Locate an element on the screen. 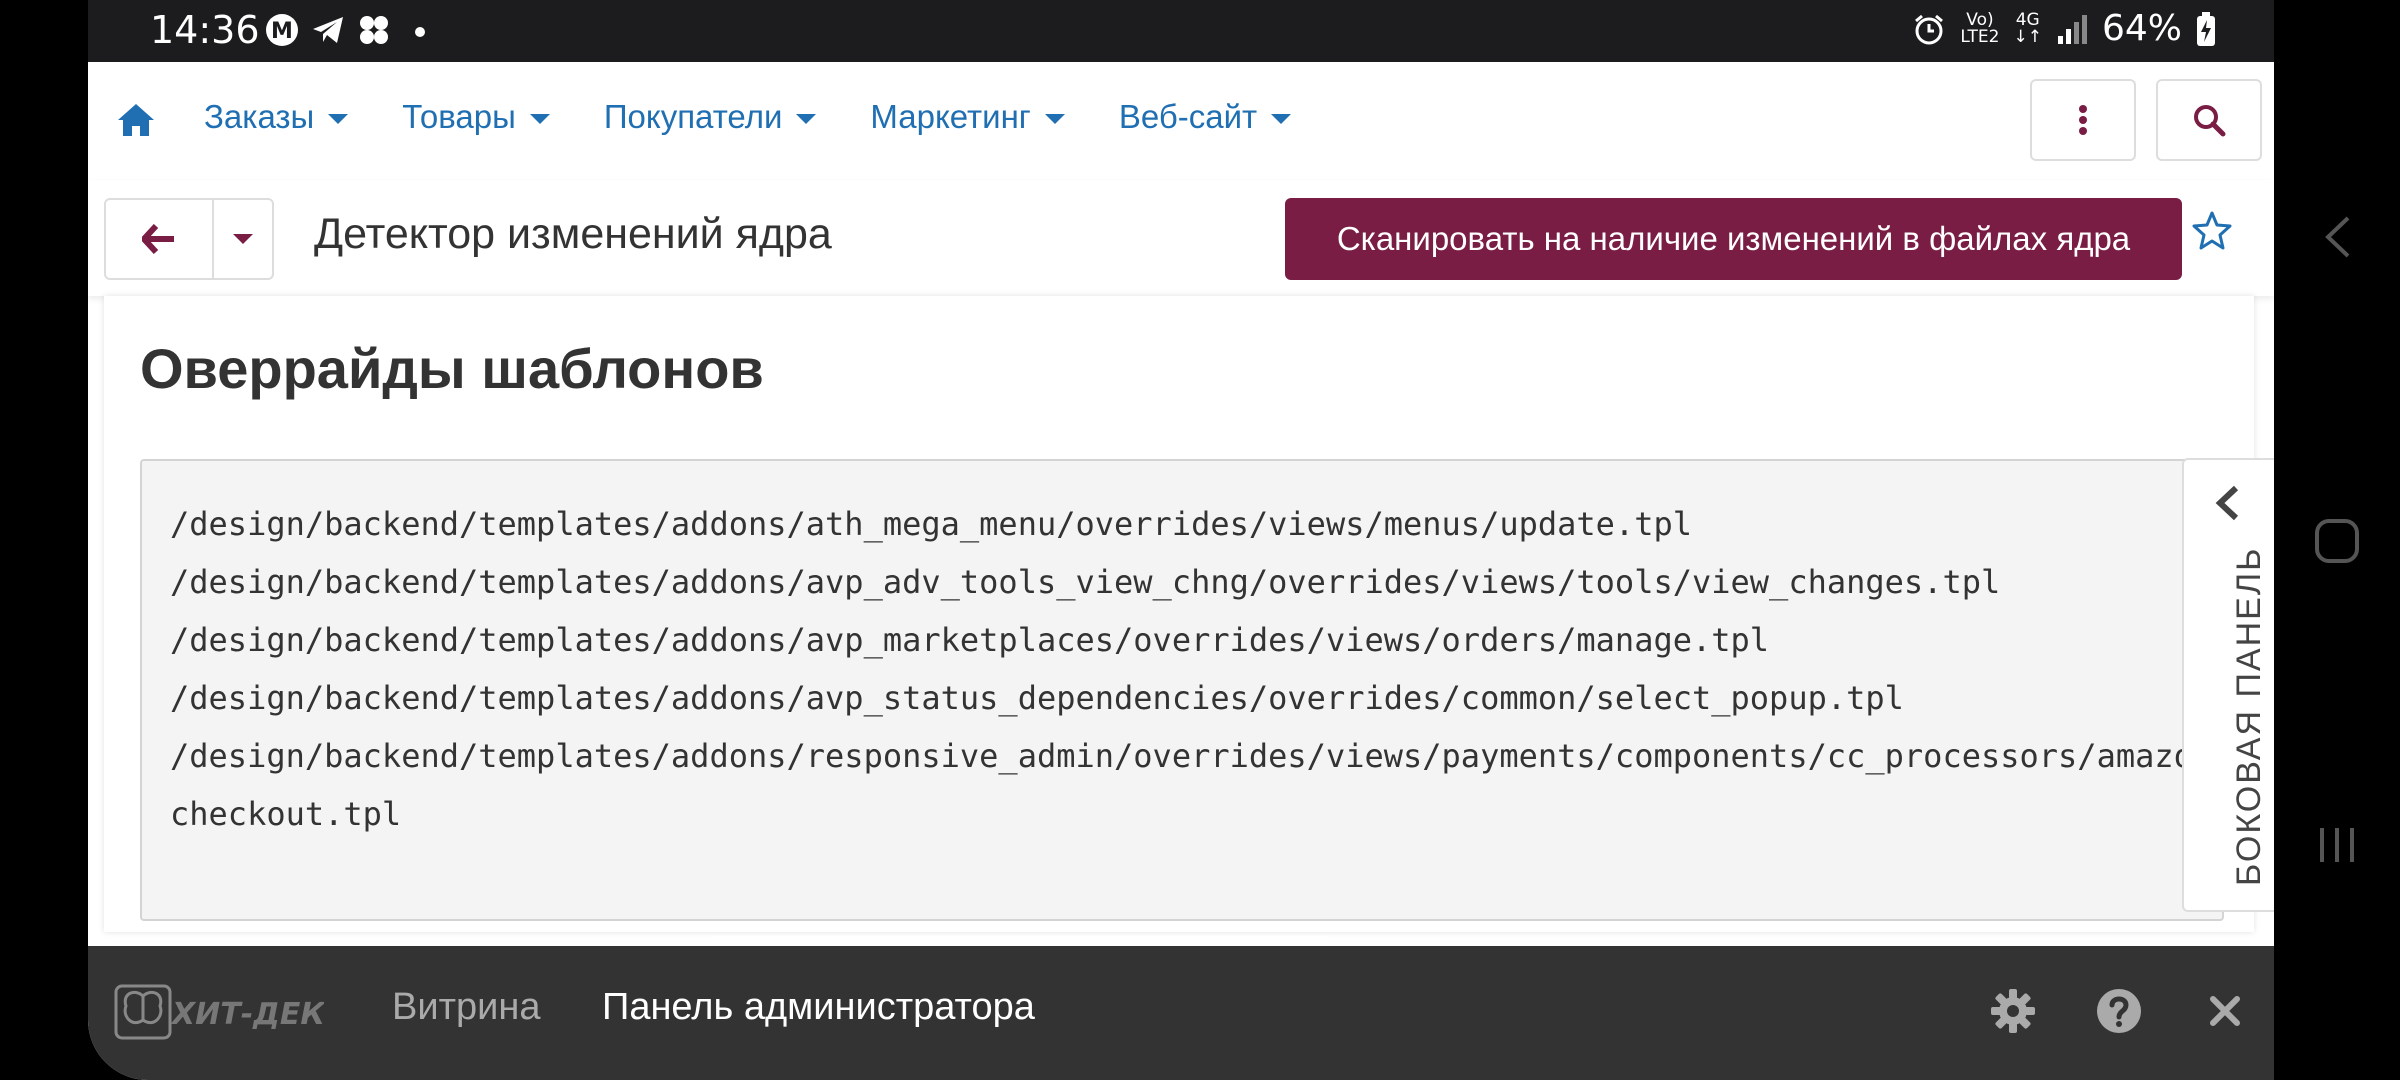 This screenshot has height=1080, width=2400. home-icon is located at coordinates (136, 120).